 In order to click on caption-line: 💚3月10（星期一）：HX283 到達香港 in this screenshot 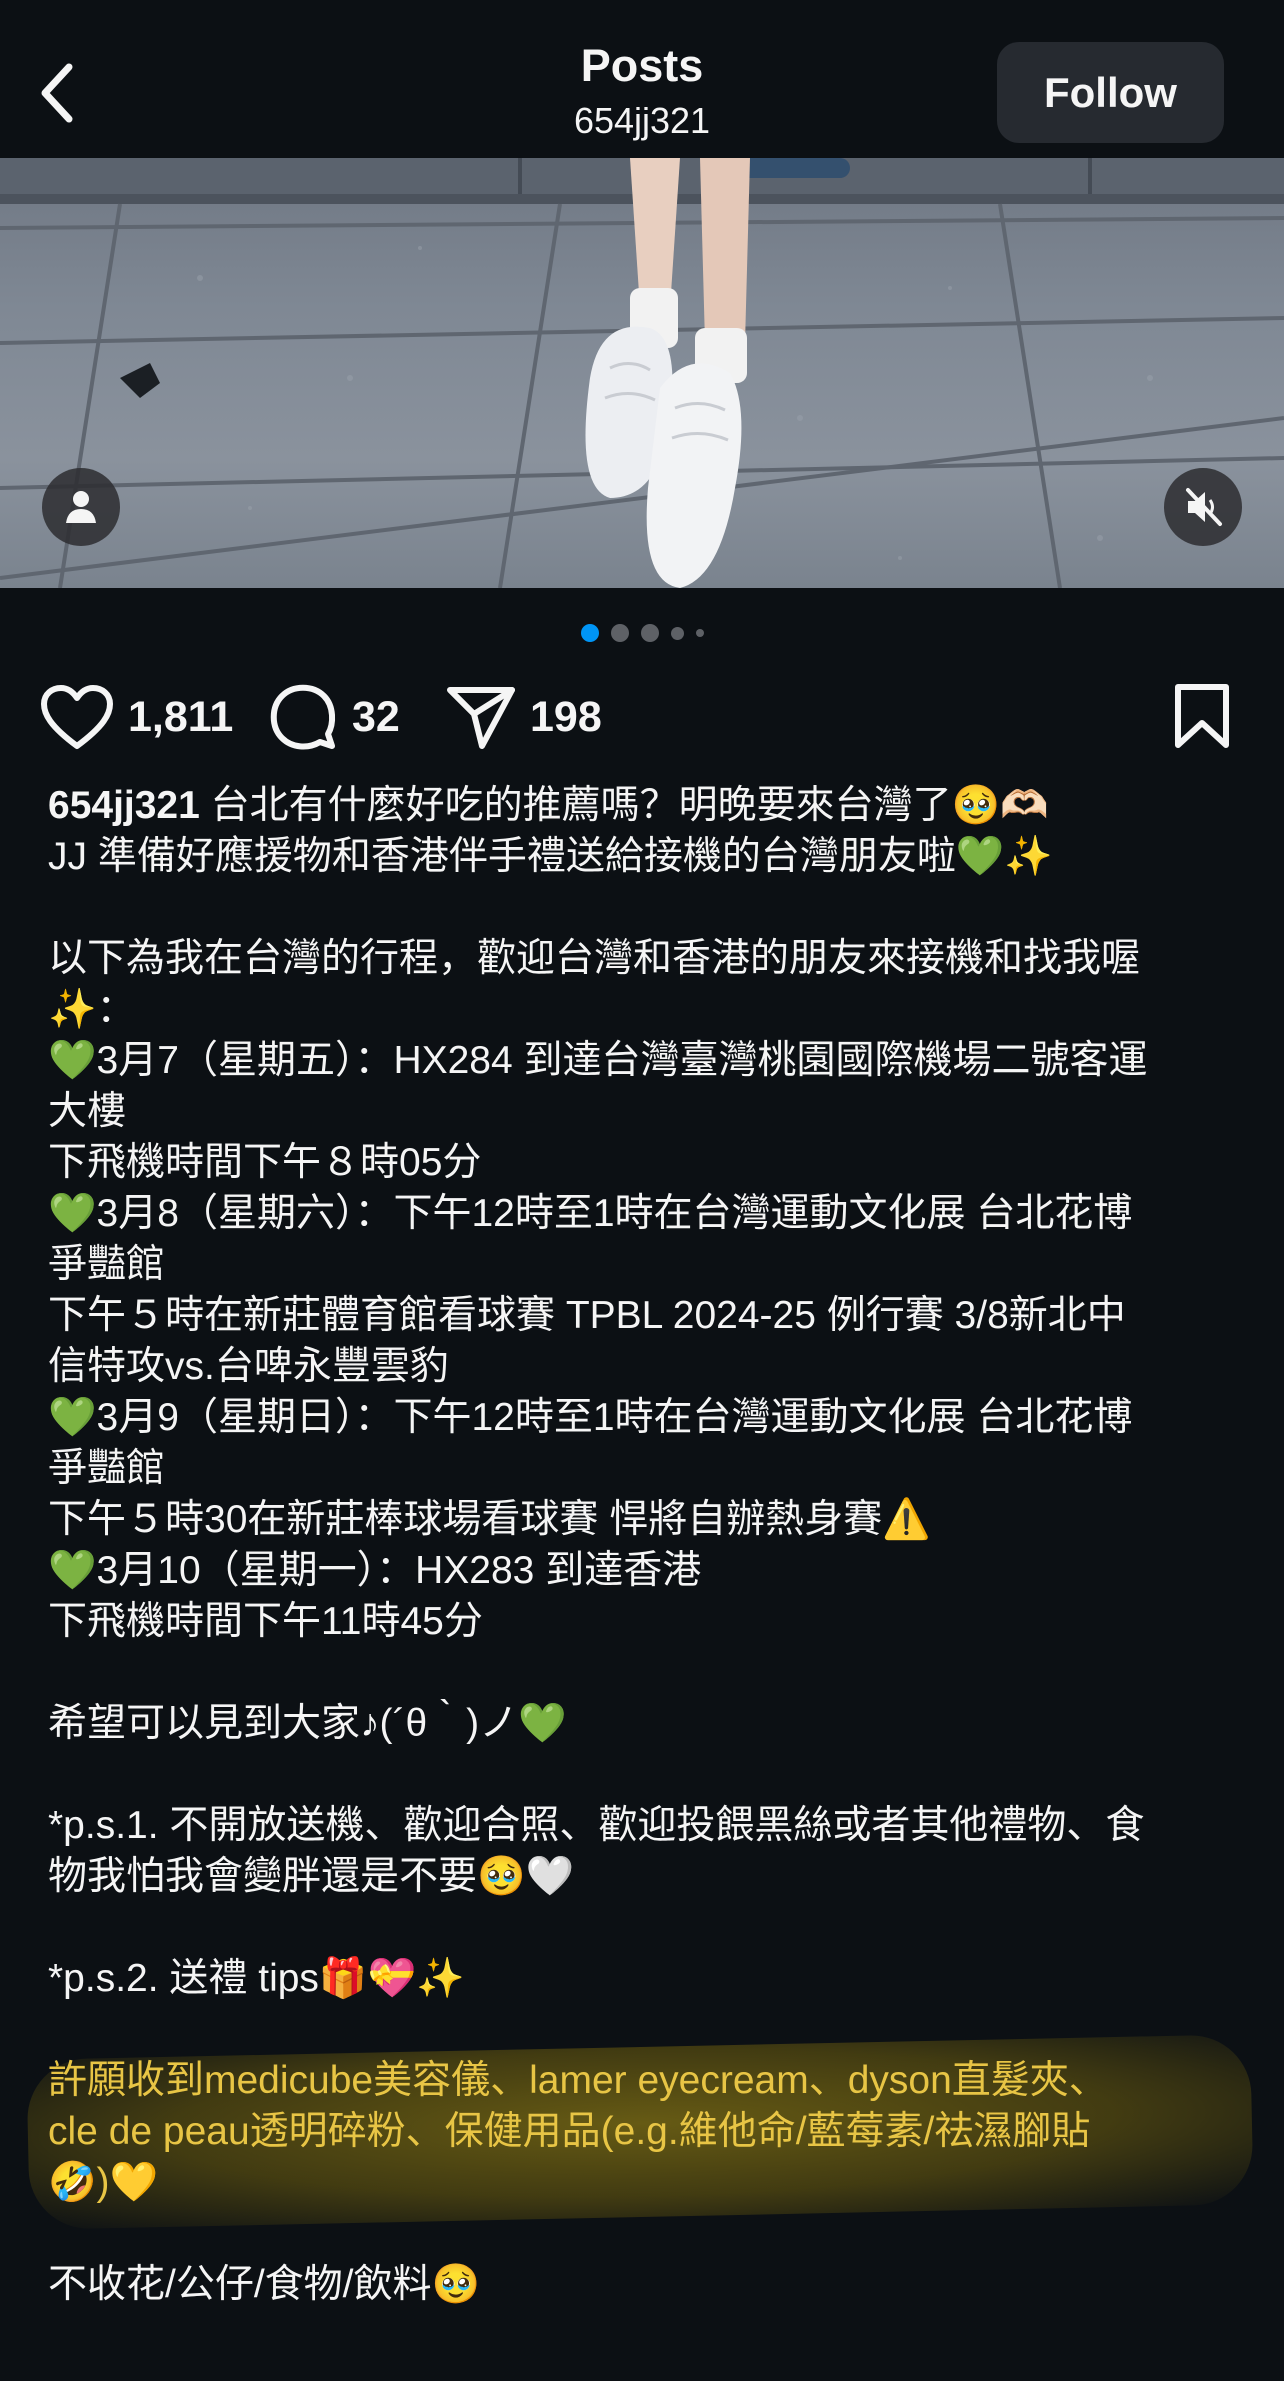, I will do `click(375, 1570)`.